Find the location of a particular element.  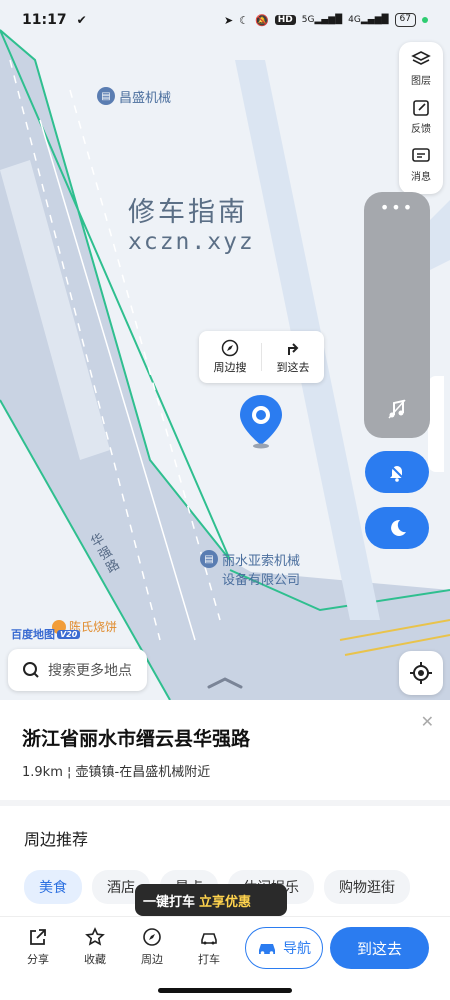

location-arrow-icon: ➤ is located at coordinates (228, 20).